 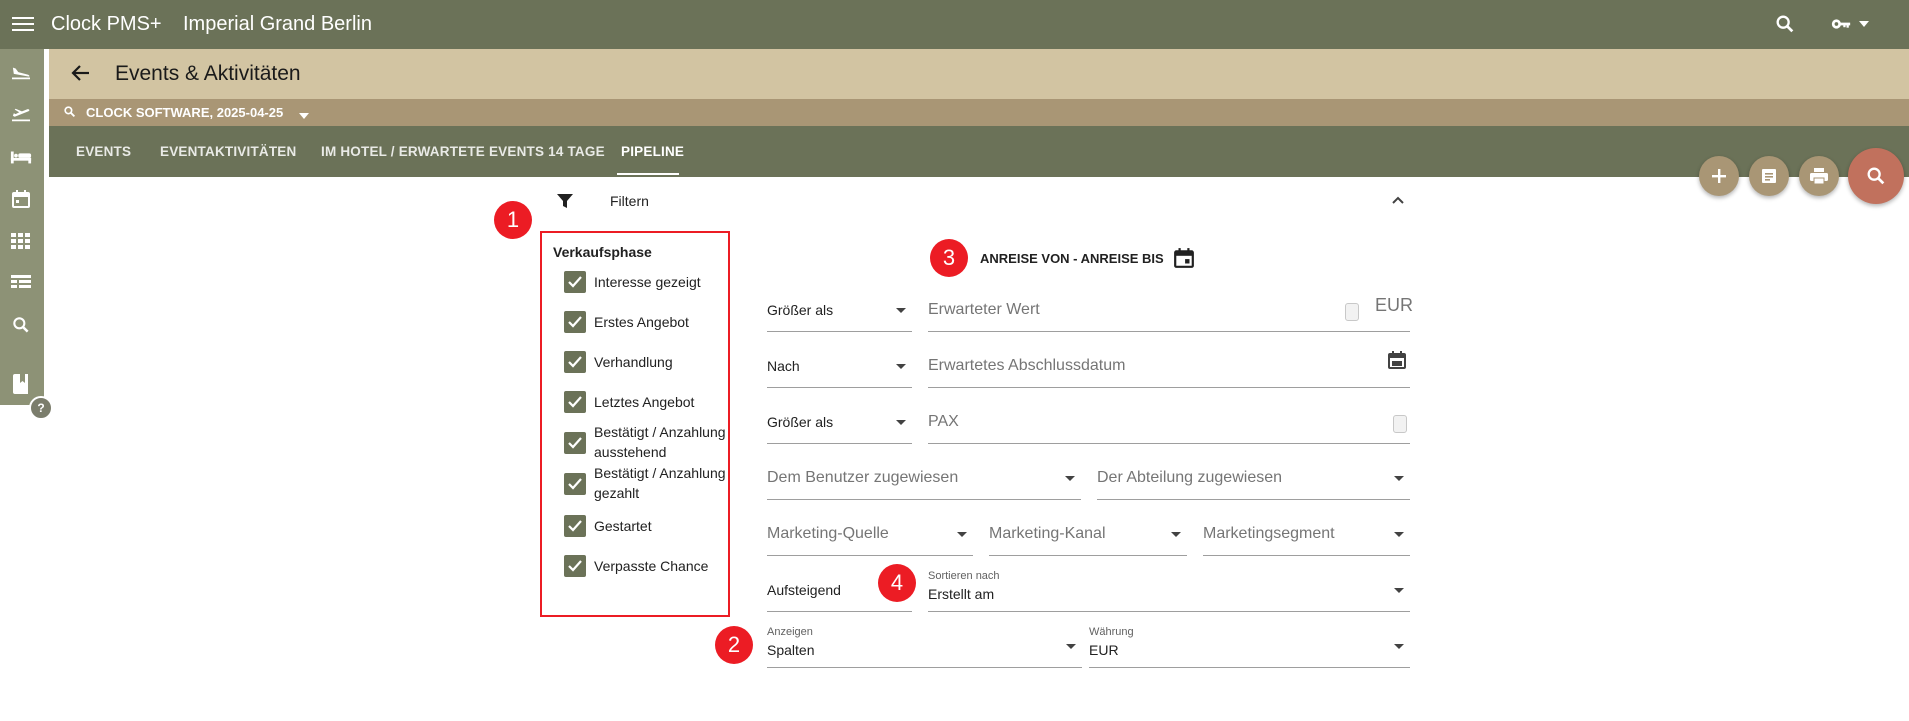 What do you see at coordinates (185, 112) in the screenshot?
I see `context-label: CLOCK SOFTWARE, 2025-04-25` at bounding box center [185, 112].